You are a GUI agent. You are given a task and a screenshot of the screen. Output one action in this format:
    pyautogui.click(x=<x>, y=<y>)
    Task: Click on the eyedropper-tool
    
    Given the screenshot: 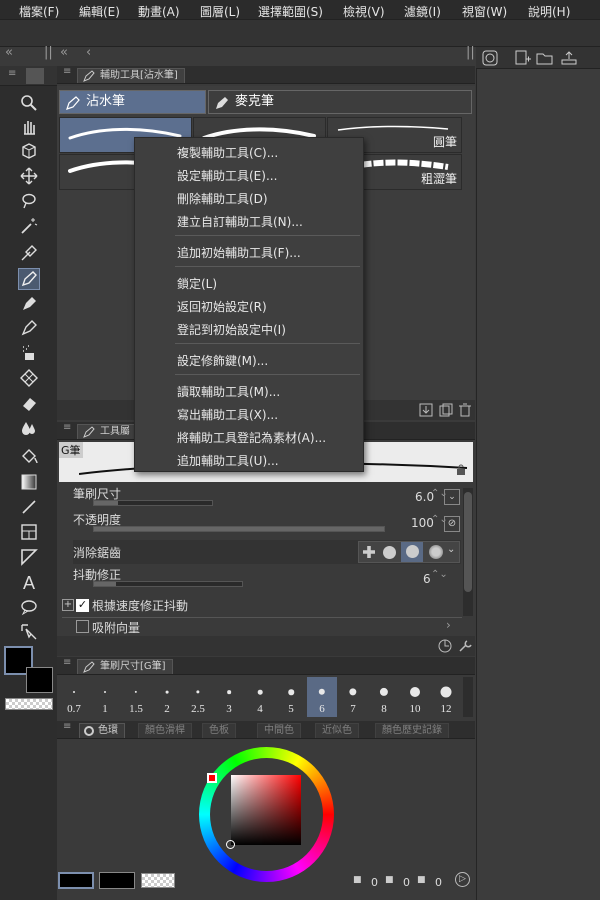 What is the action you would take?
    pyautogui.click(x=29, y=253)
    